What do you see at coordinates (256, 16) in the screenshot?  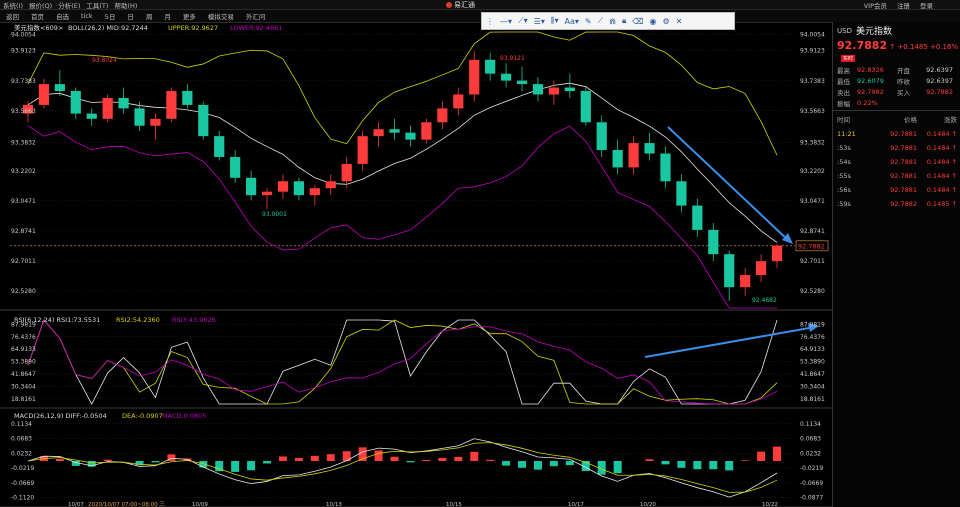 I see `tool-forex-ask: 外汇问` at bounding box center [256, 16].